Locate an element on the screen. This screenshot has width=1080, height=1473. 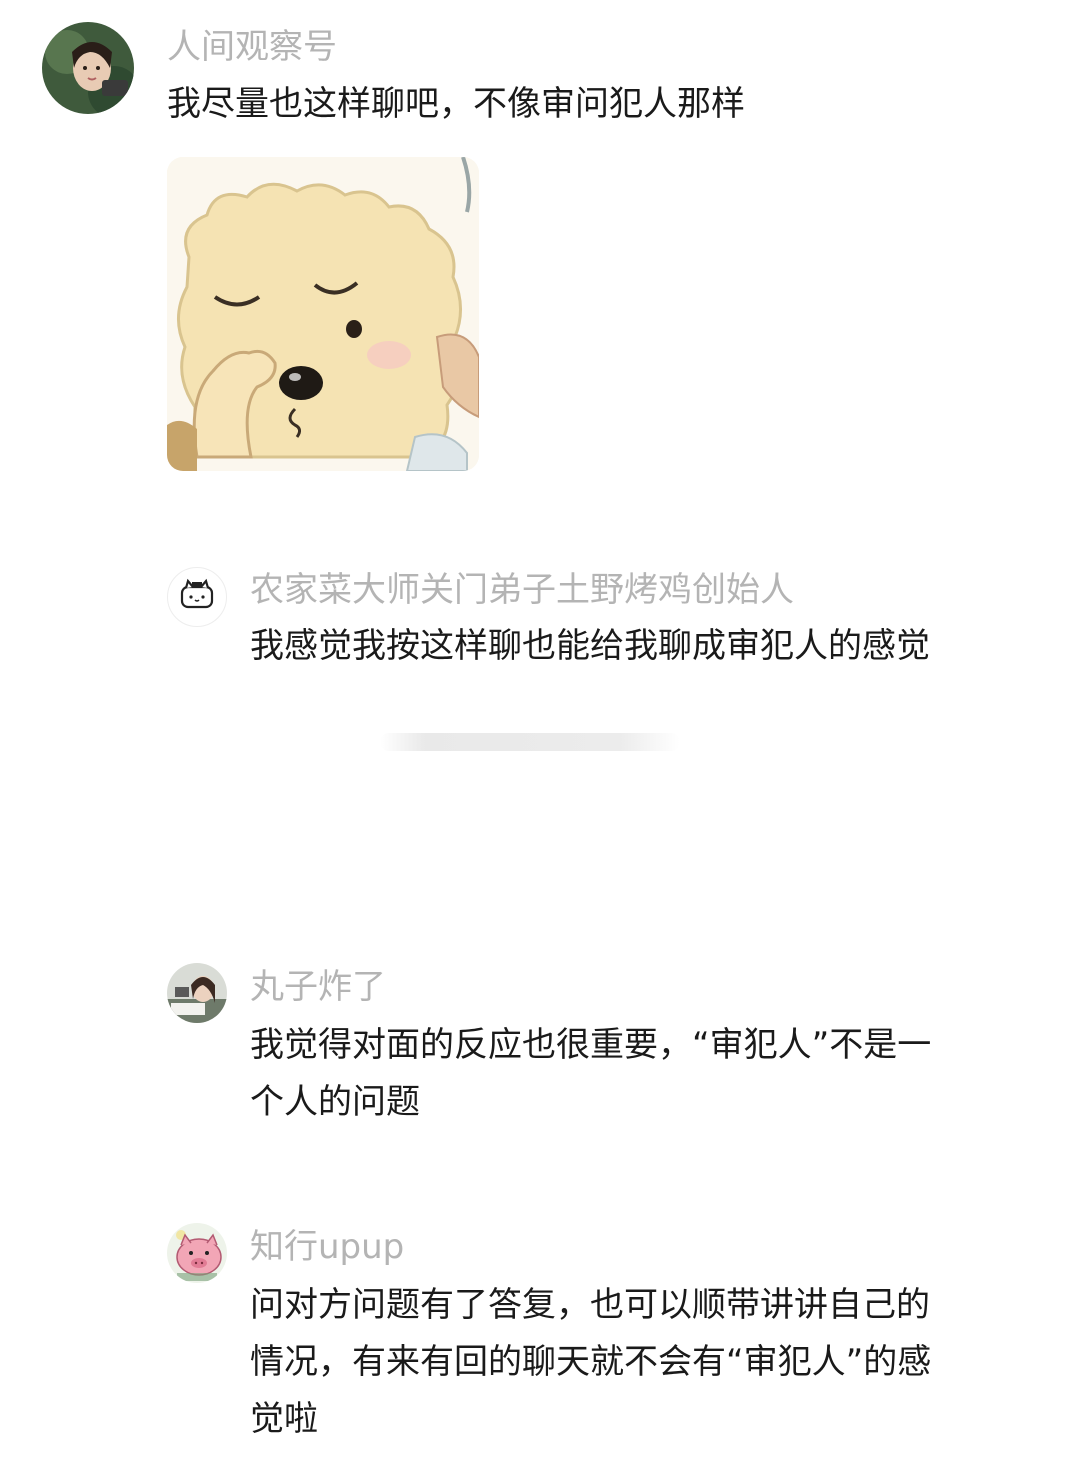
sticker-image is located at coordinates (323, 314).